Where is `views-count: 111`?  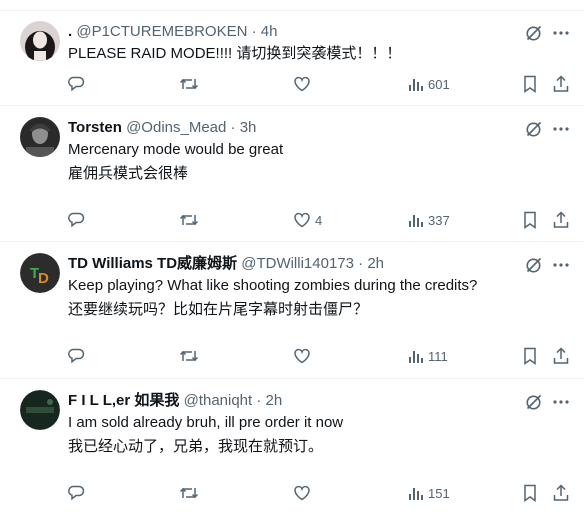 views-count: 111 is located at coordinates (438, 356).